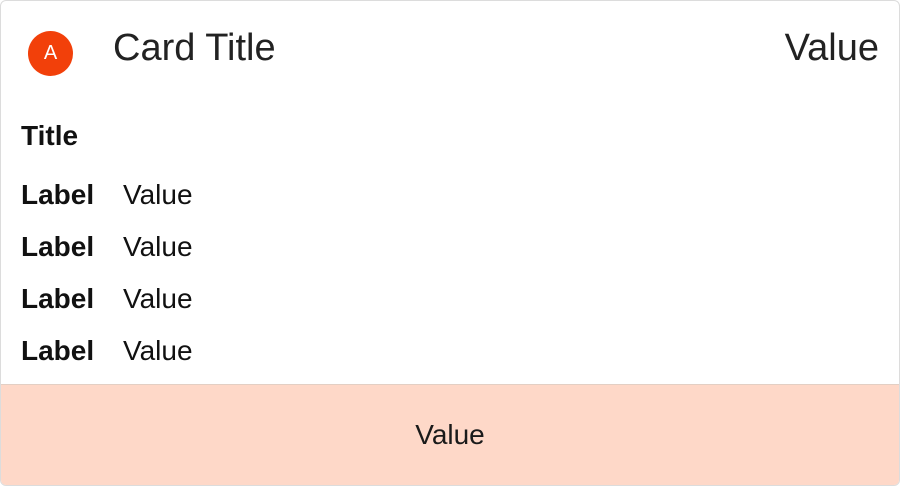  Describe the element at coordinates (194, 48) in the screenshot. I see `card-title: Card Title` at that location.